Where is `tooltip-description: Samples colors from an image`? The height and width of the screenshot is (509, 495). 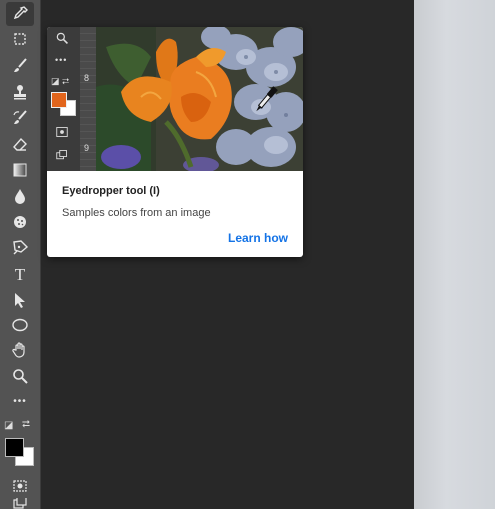 tooltip-description: Samples colors from an image is located at coordinates (136, 213).